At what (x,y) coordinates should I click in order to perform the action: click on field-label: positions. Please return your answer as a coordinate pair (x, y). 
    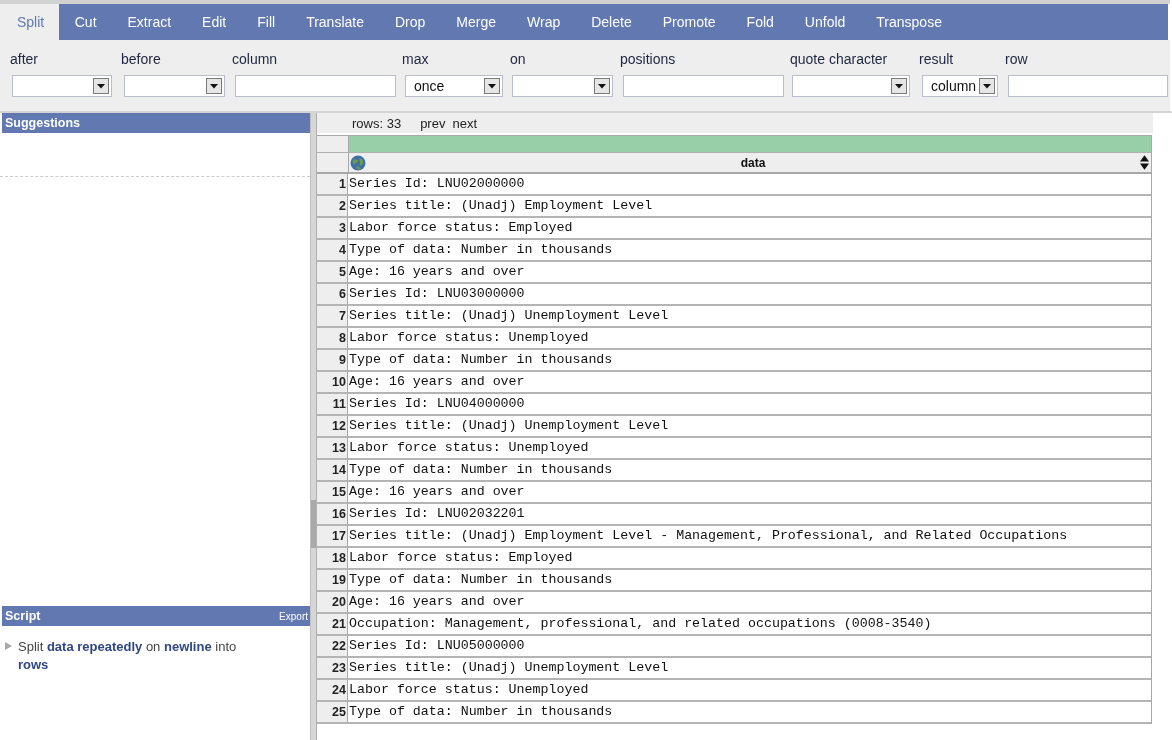
    Looking at the image, I should click on (648, 59).